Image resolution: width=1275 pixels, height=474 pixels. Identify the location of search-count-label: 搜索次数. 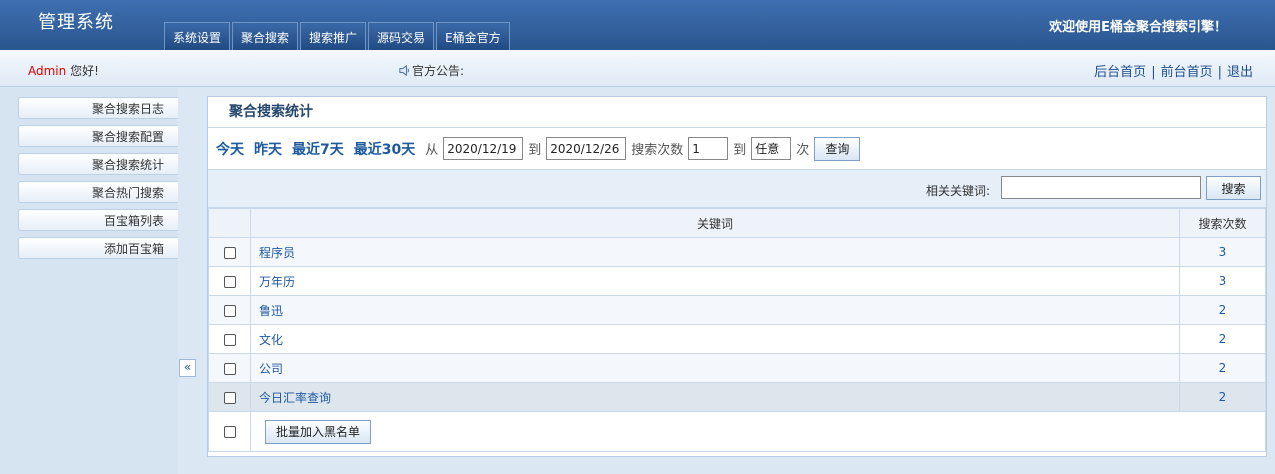
(657, 150).